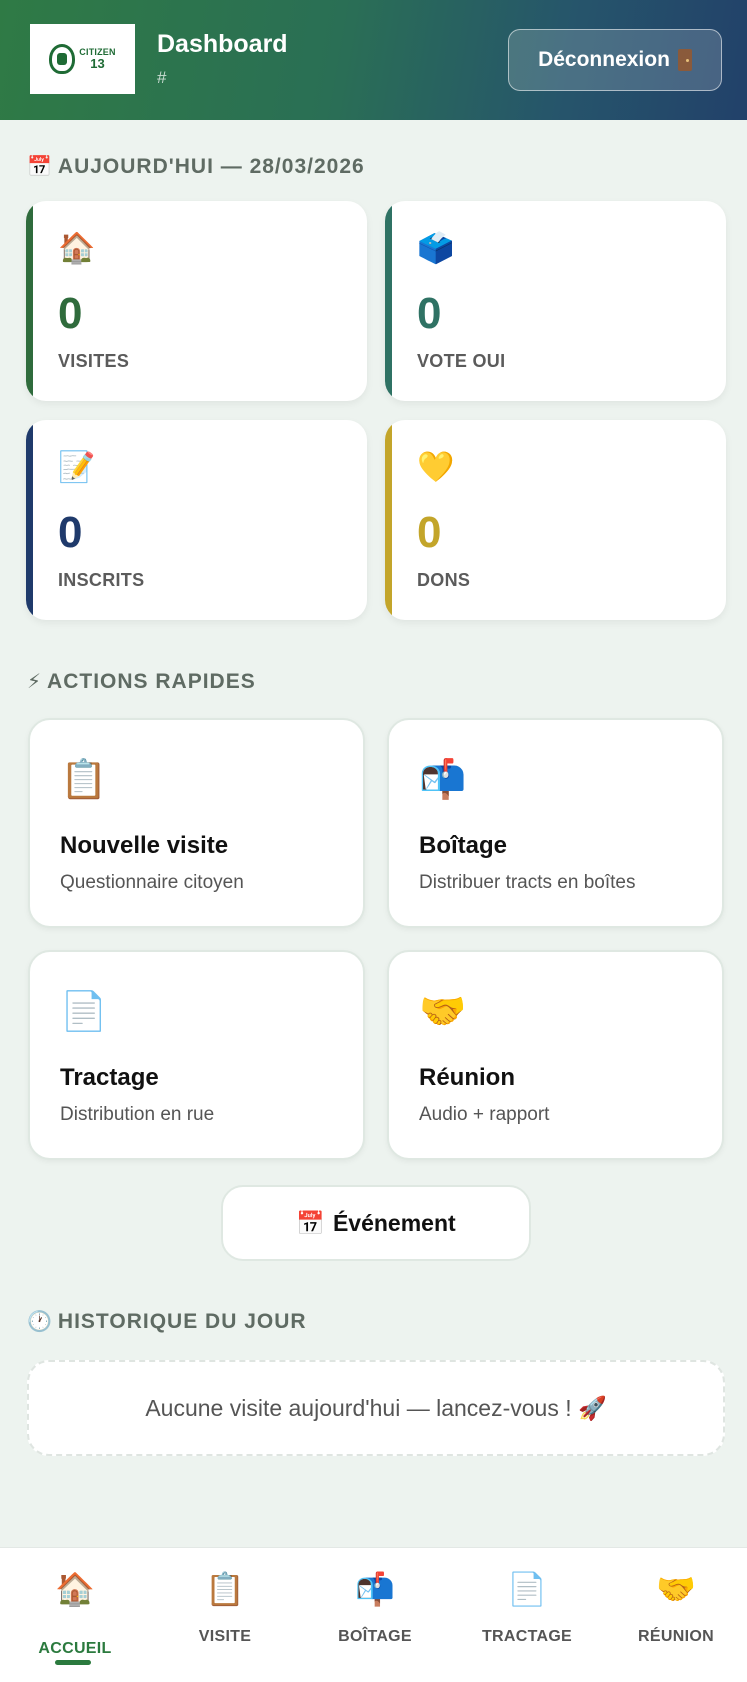 This screenshot has width=747, height=1682. Describe the element at coordinates (463, 845) in the screenshot. I see `action-title: Boîtage` at that location.